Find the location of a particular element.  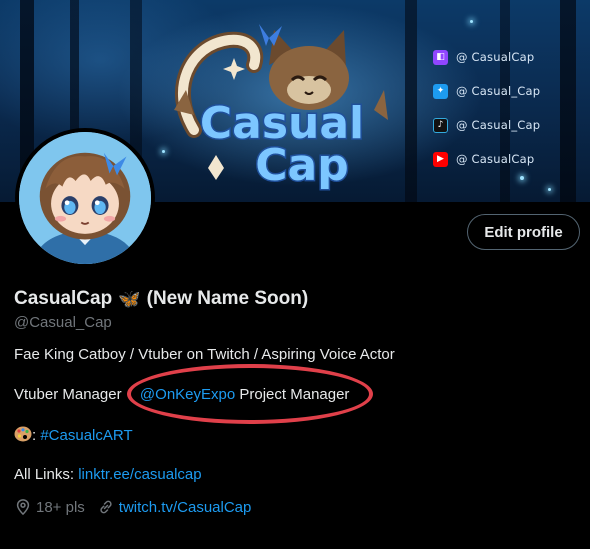

profile-website: twitch.tv/CasualCap is located at coordinates (174, 507).